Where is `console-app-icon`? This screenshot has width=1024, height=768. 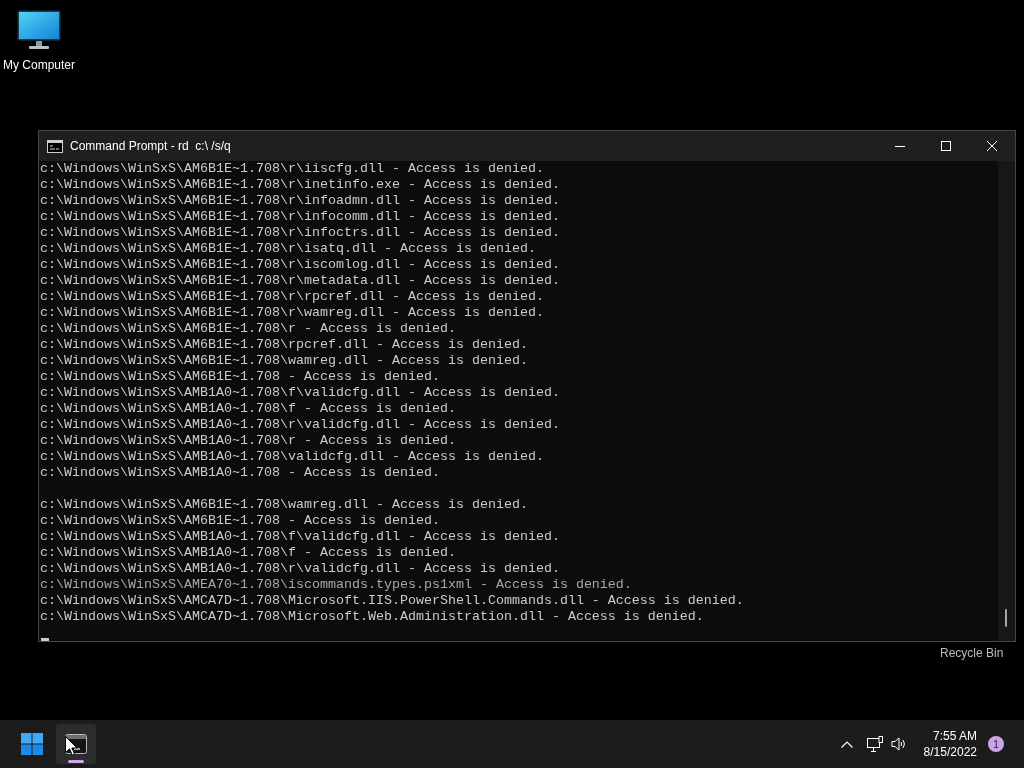 console-app-icon is located at coordinates (55, 146).